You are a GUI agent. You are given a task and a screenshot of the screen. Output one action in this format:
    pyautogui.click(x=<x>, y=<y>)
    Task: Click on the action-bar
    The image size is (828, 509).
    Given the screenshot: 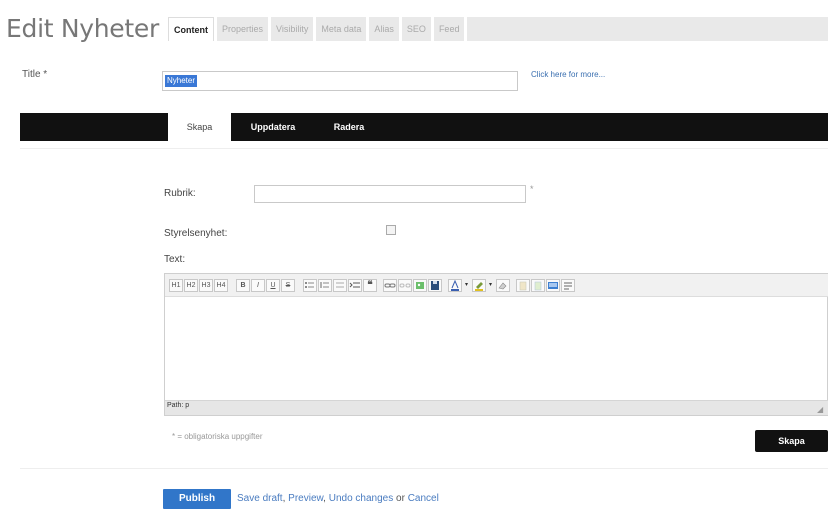 What is the action you would take?
    pyautogui.click(x=424, y=127)
    